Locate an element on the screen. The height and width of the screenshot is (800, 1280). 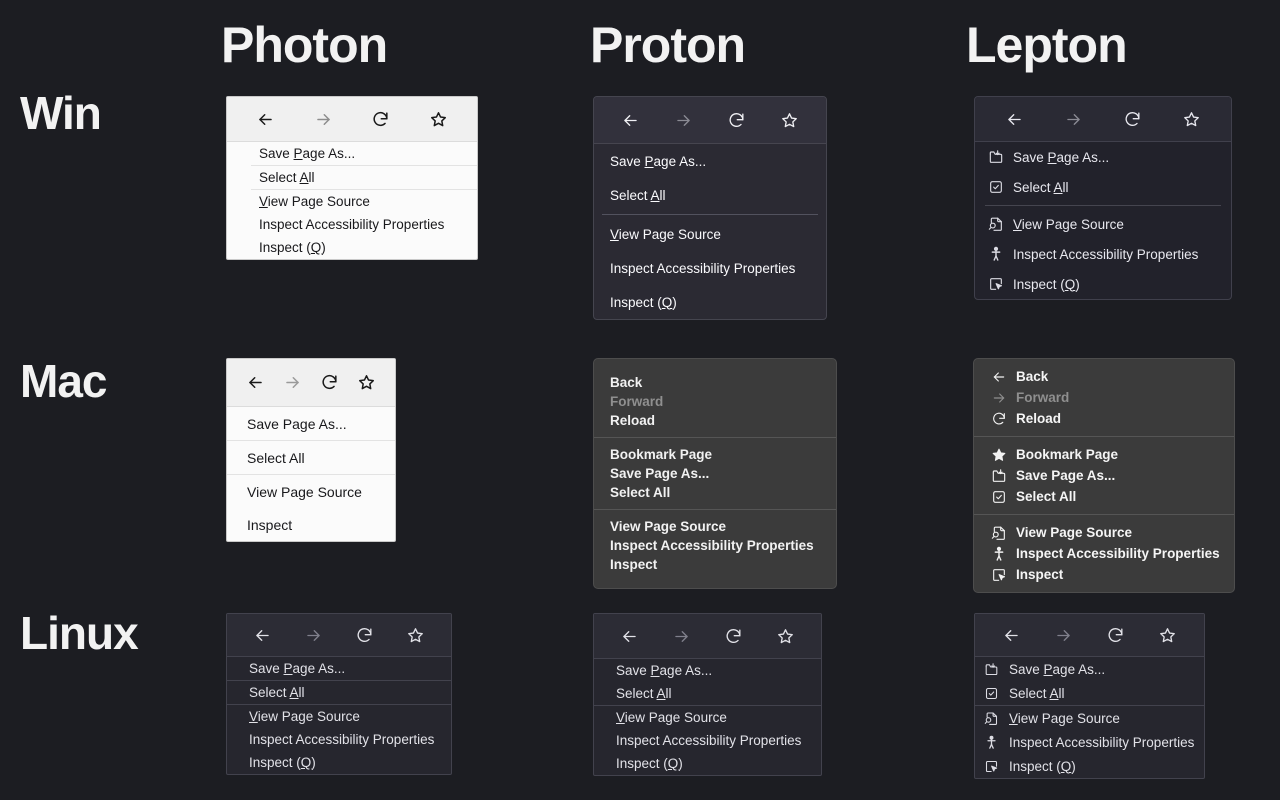
menu-item-label: Forward is located at coordinates (1043, 397).